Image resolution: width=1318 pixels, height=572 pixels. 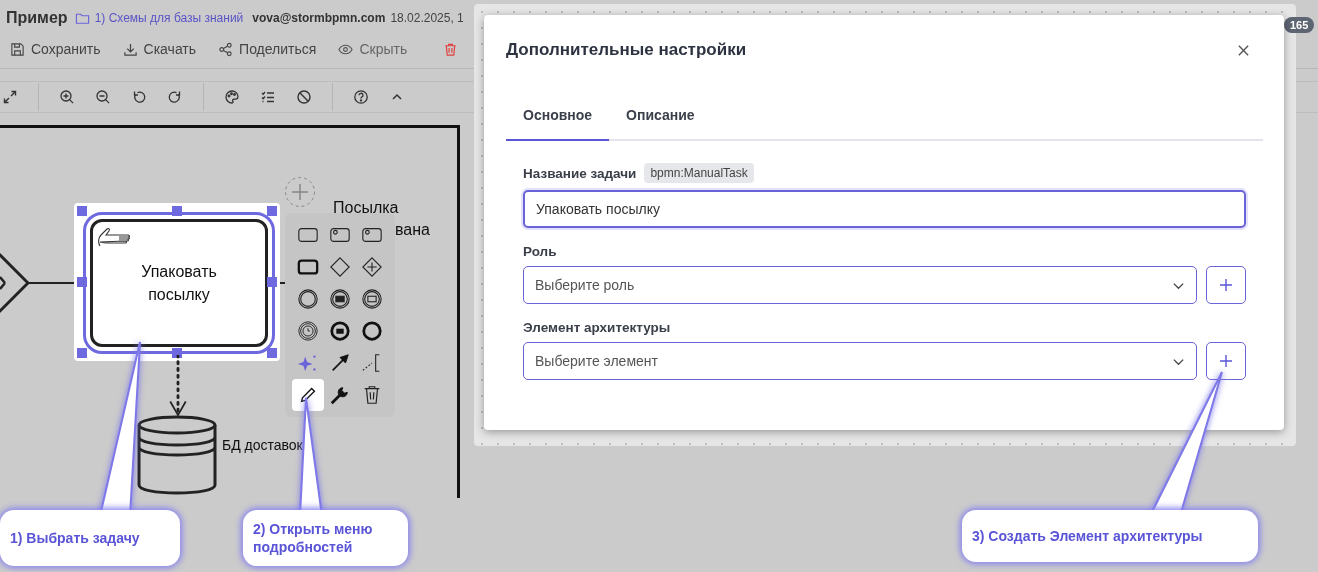 I want to click on download-button: Скачать, so click(x=159, y=49).